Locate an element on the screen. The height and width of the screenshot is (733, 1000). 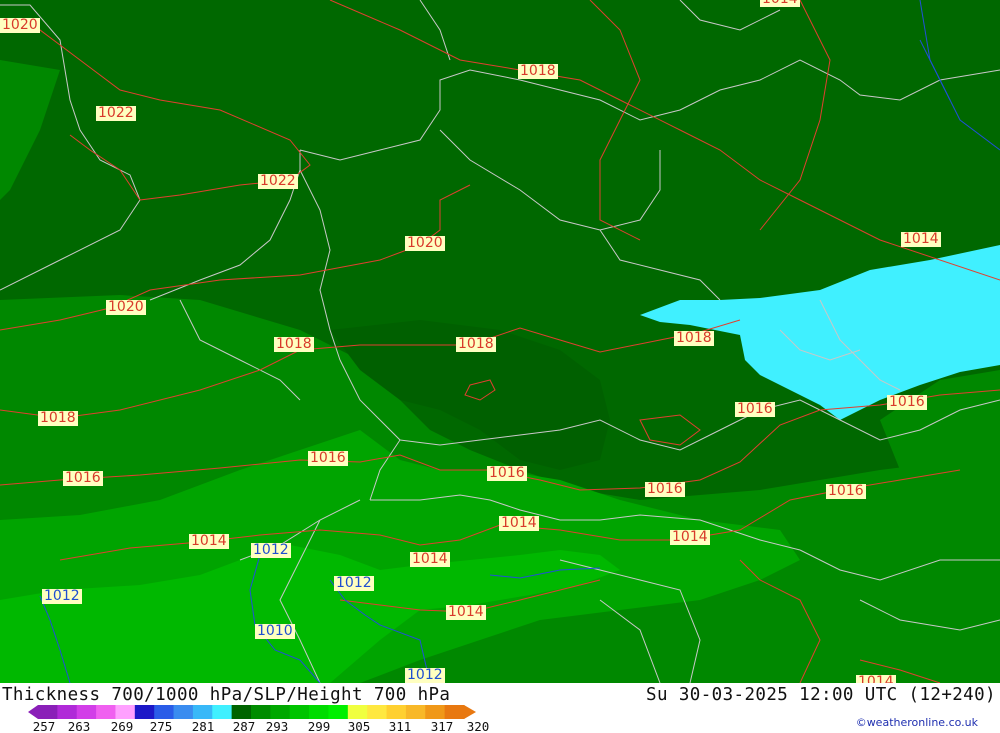
credit-text: ©weatheronline.co.uk is located at coordinates (916, 722).